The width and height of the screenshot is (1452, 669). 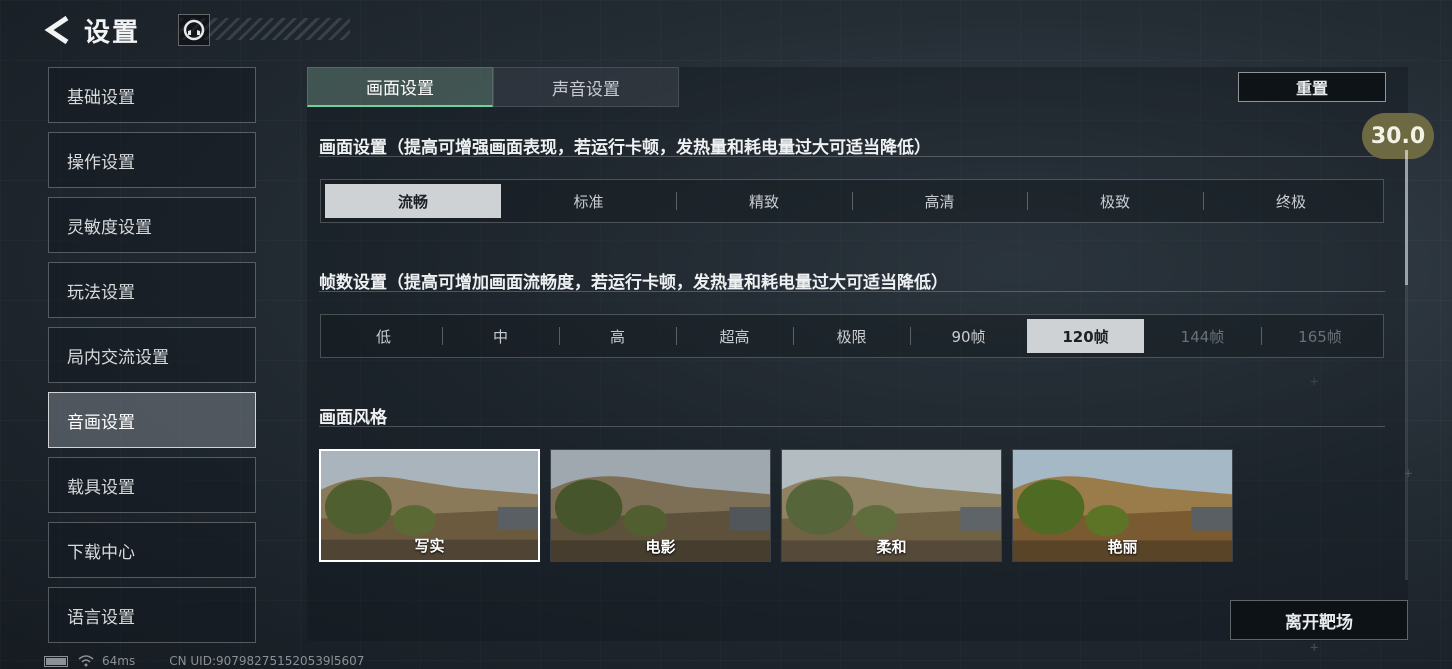 I want to click on scrollbar-thumb, so click(x=1406, y=217).